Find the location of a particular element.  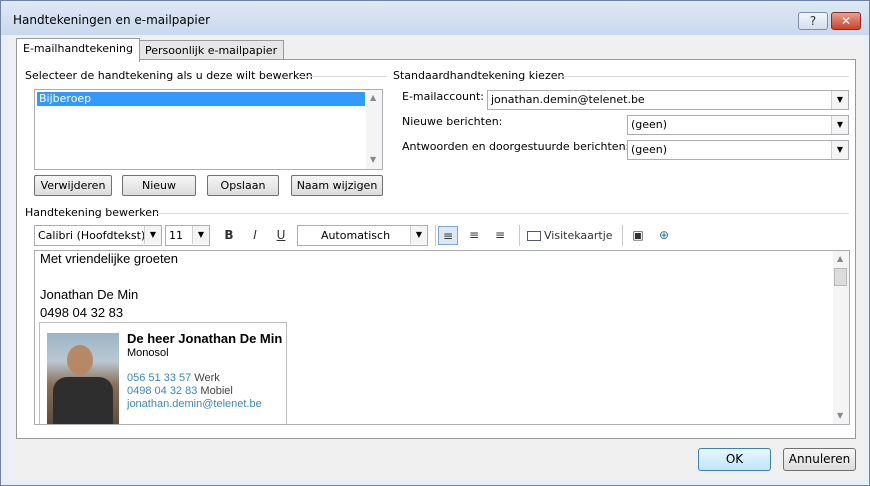

title-bar: Handtekeningen en e-mailpapier ? ✕ is located at coordinates (435, 18).